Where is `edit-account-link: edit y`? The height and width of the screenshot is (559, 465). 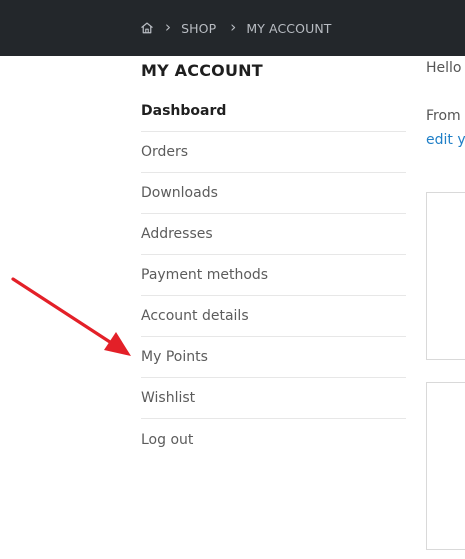
edit-account-link: edit y is located at coordinates (445, 140).